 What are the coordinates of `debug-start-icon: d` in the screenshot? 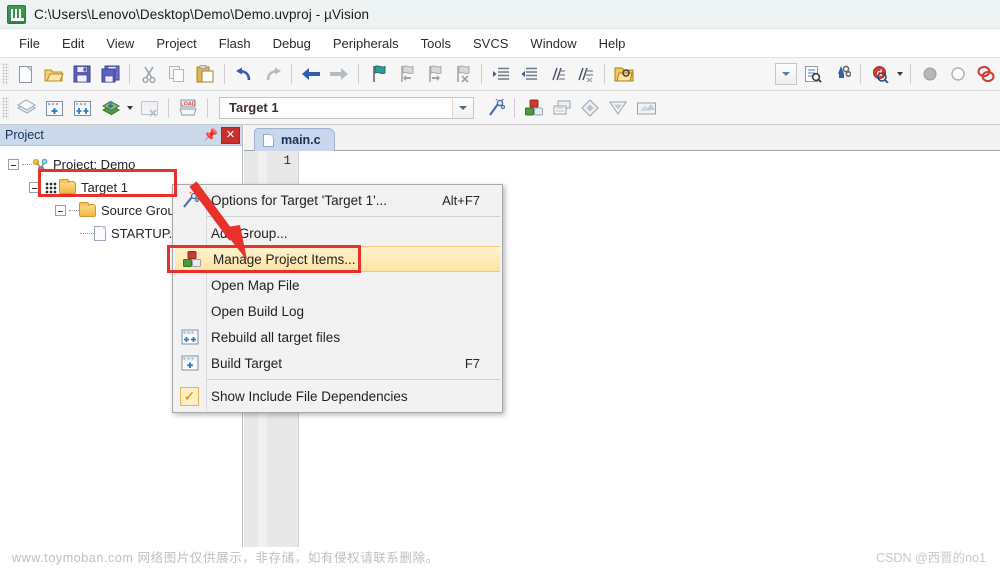 It's located at (880, 74).